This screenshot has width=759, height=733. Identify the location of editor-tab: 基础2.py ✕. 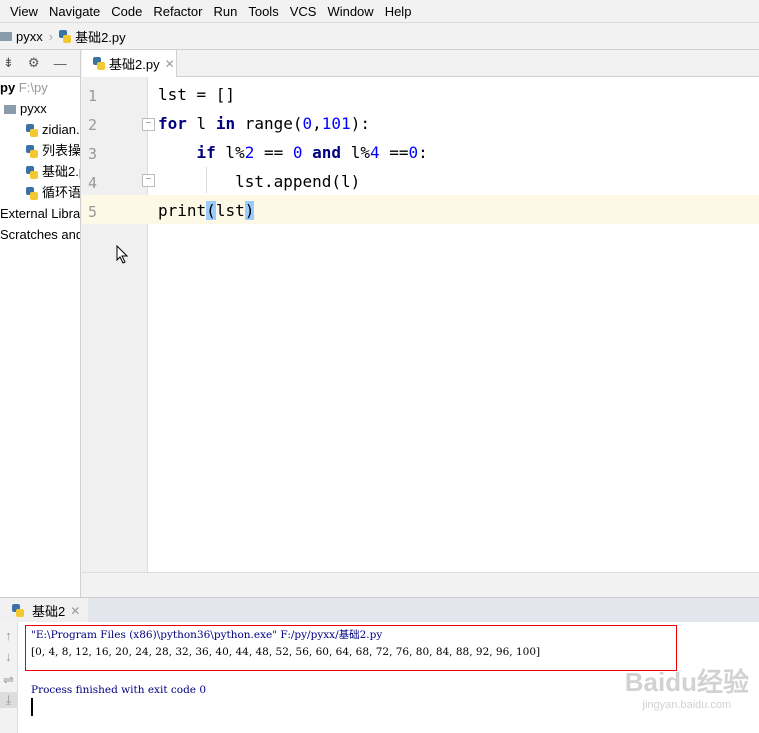
(129, 63).